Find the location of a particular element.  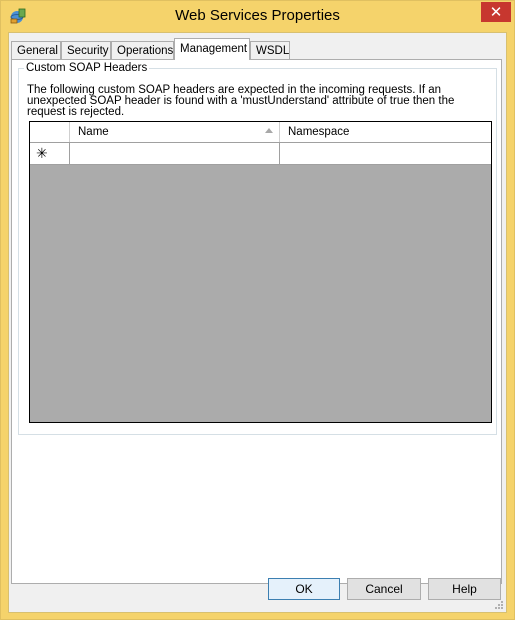

tab-wsdl: WSDL is located at coordinates (270, 50).